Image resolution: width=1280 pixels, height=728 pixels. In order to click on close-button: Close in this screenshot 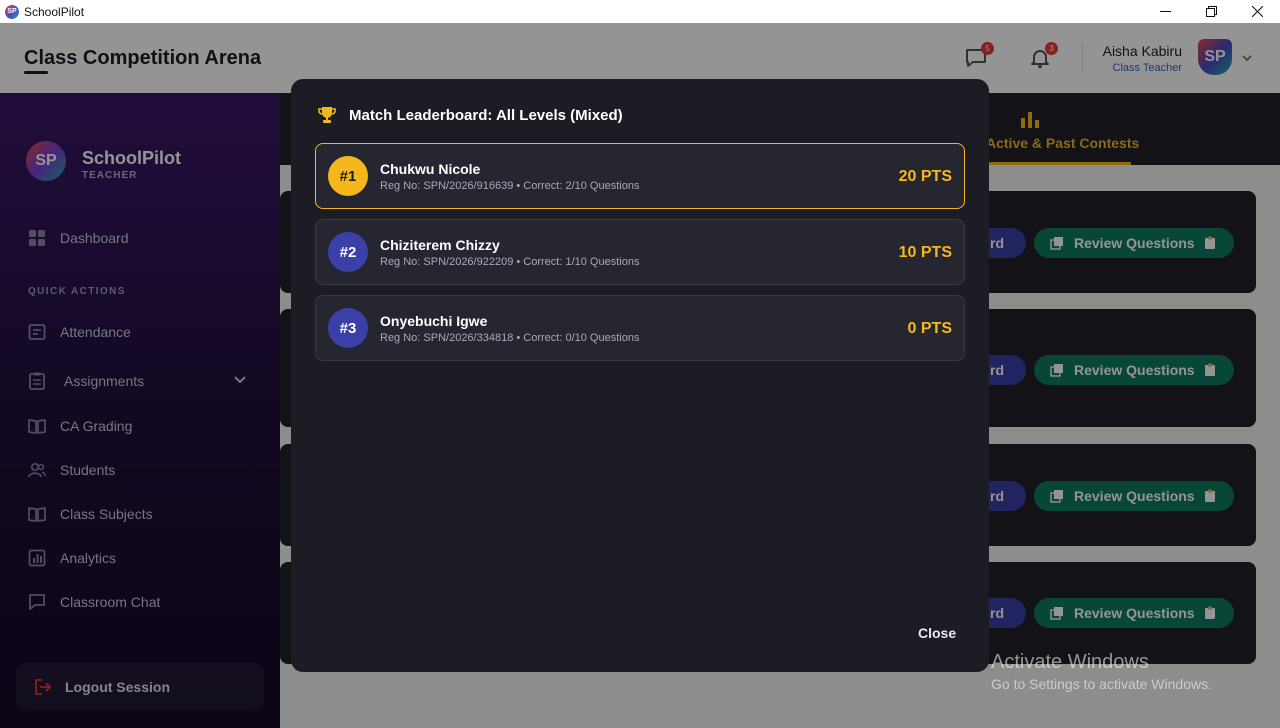, I will do `click(937, 633)`.